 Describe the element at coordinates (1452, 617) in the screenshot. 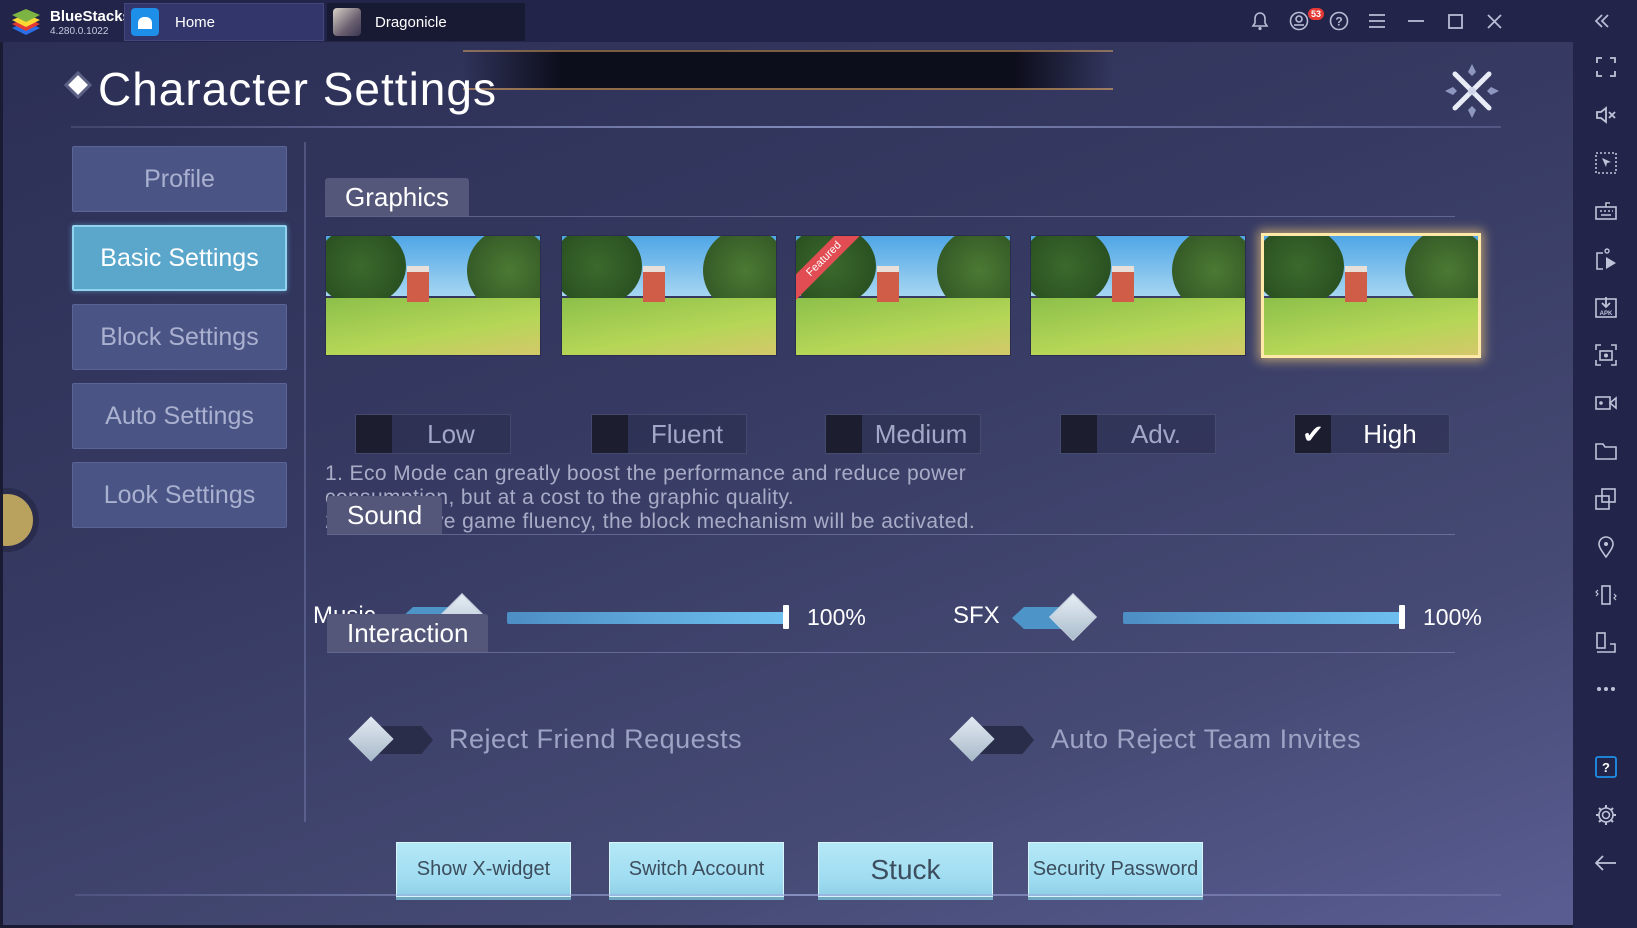

I see `sfx-value: 100%` at that location.